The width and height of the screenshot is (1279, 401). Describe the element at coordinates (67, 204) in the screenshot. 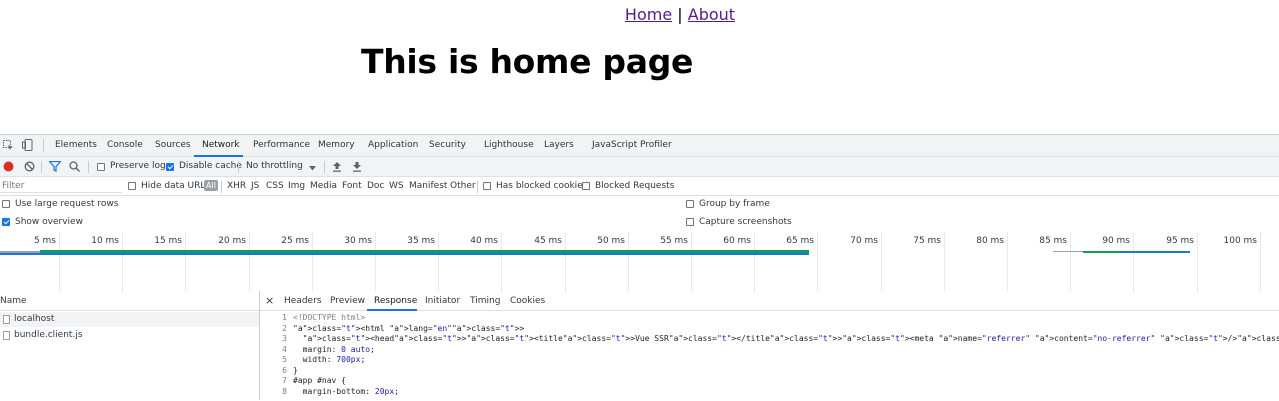

I see `large-rows-label: Use large request rows` at that location.